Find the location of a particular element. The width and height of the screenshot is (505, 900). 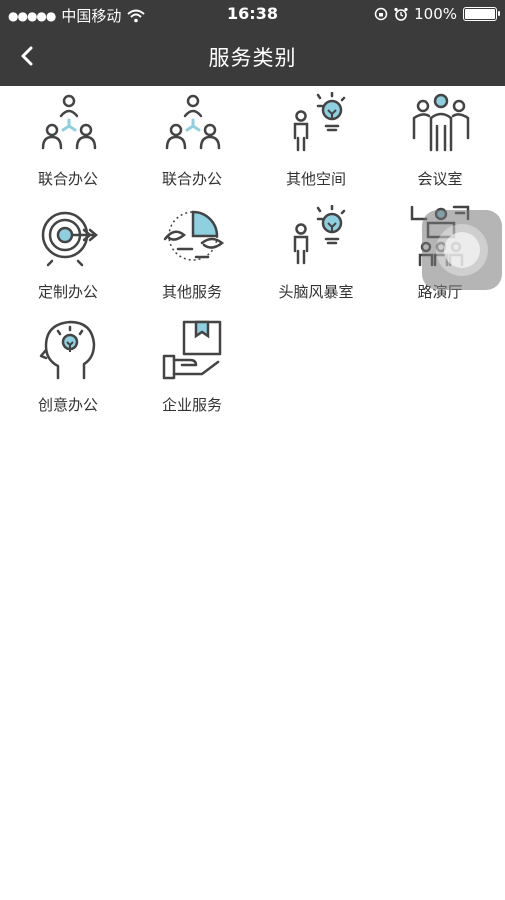

category-item-brainstorm-room: 头脑风暴室 is located at coordinates (316, 255).